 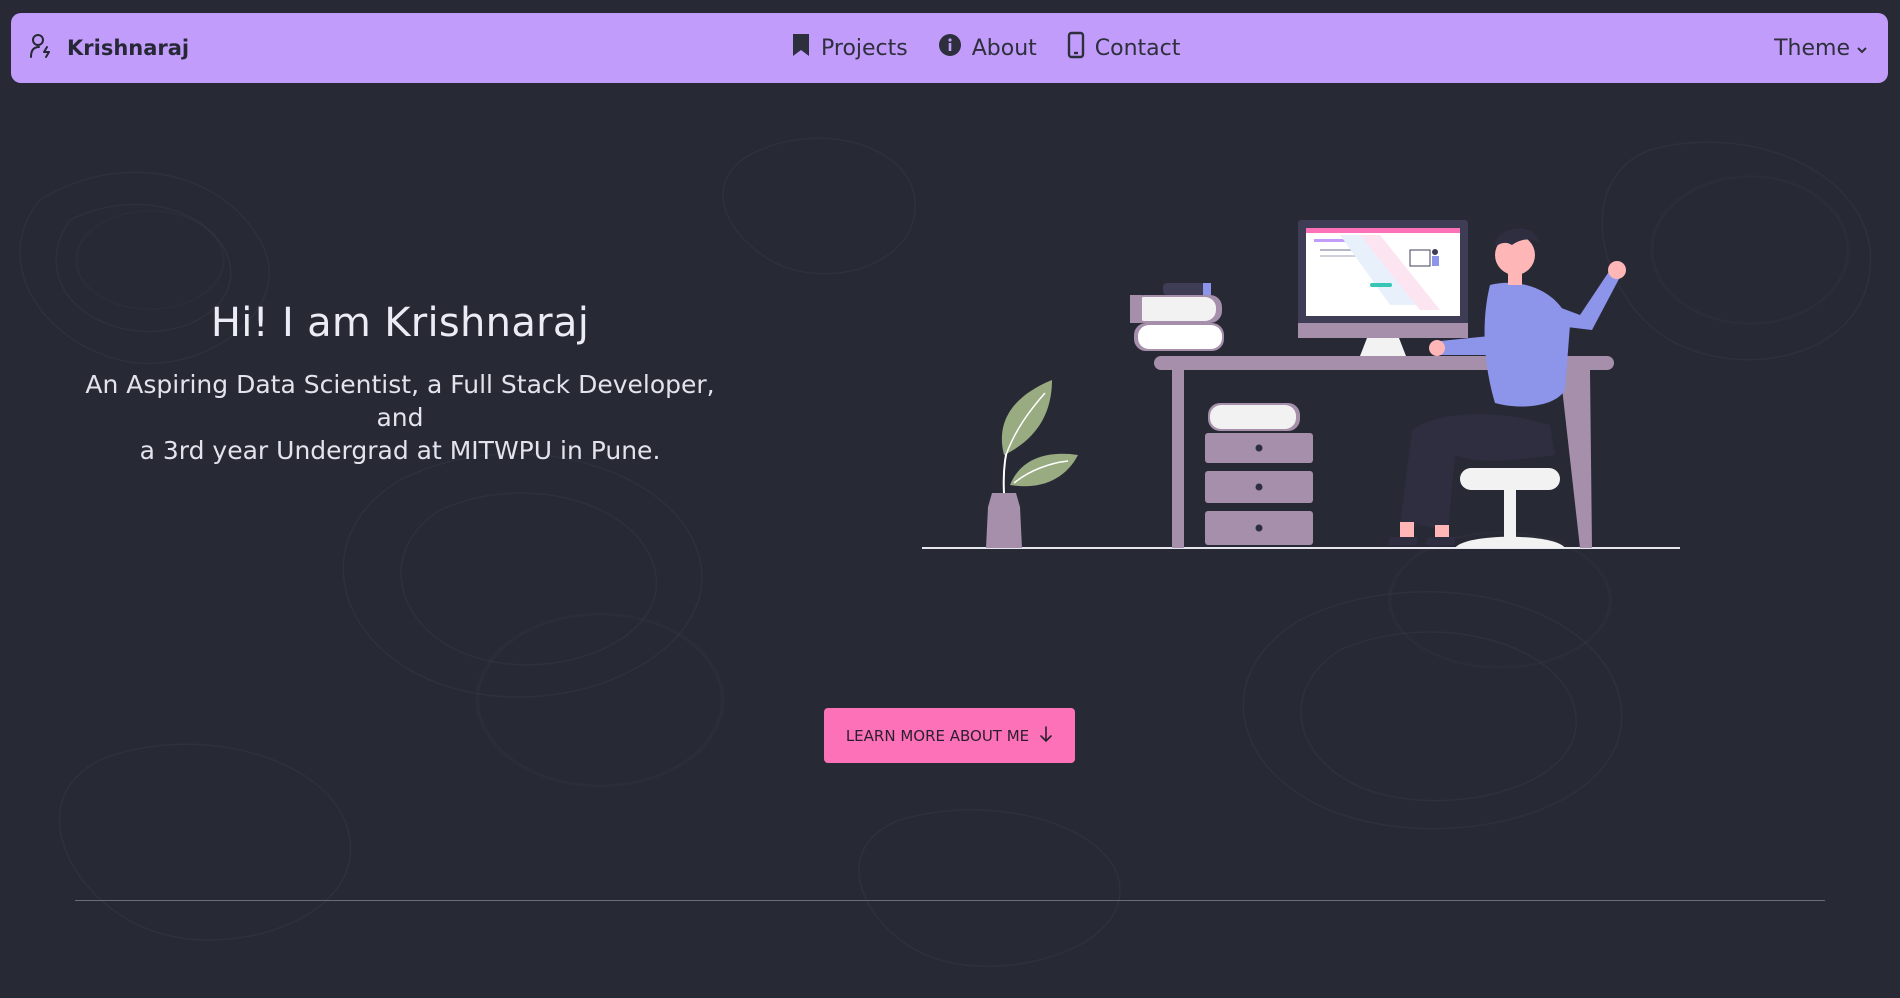 What do you see at coordinates (41, 48) in the screenshot?
I see `user-bolt-icon` at bounding box center [41, 48].